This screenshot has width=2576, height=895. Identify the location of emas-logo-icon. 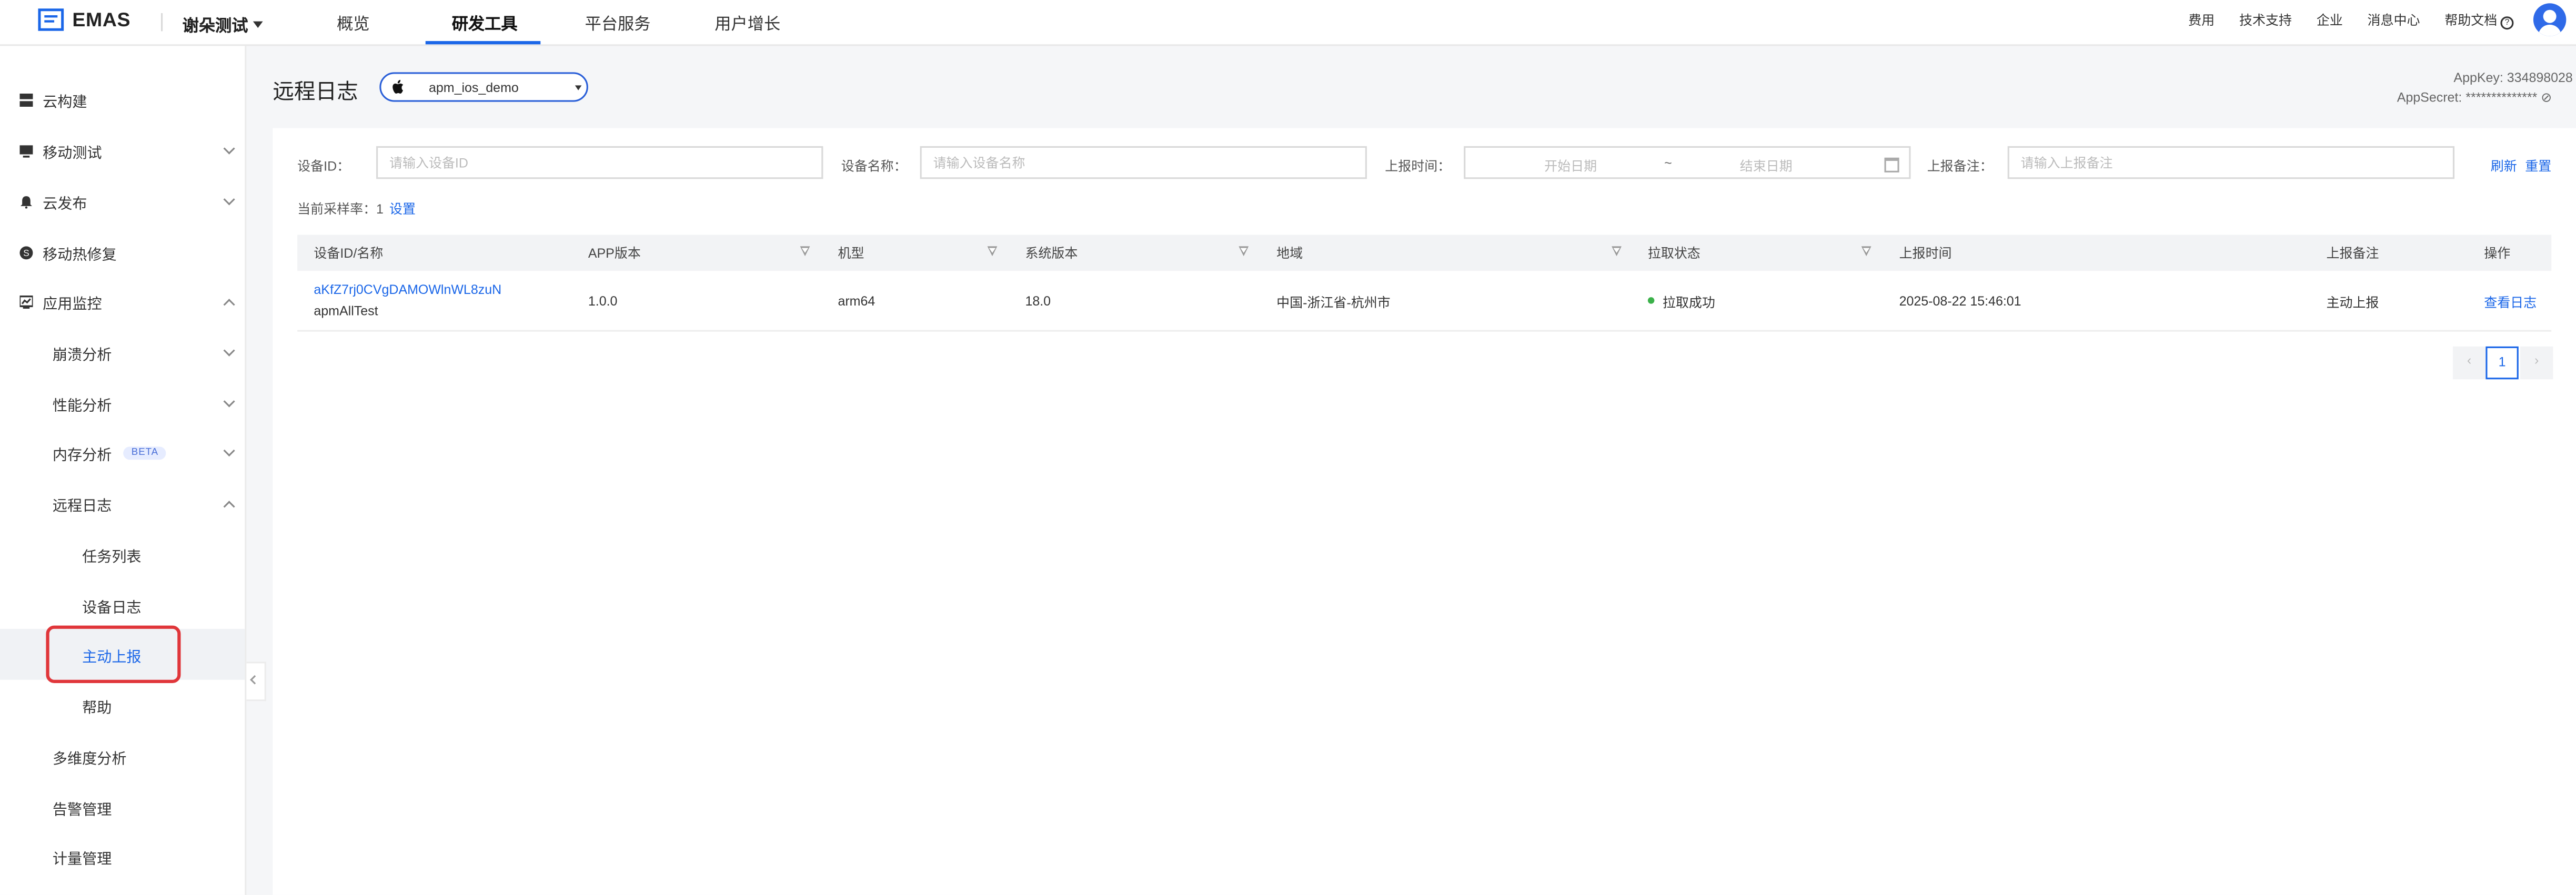
(51, 19).